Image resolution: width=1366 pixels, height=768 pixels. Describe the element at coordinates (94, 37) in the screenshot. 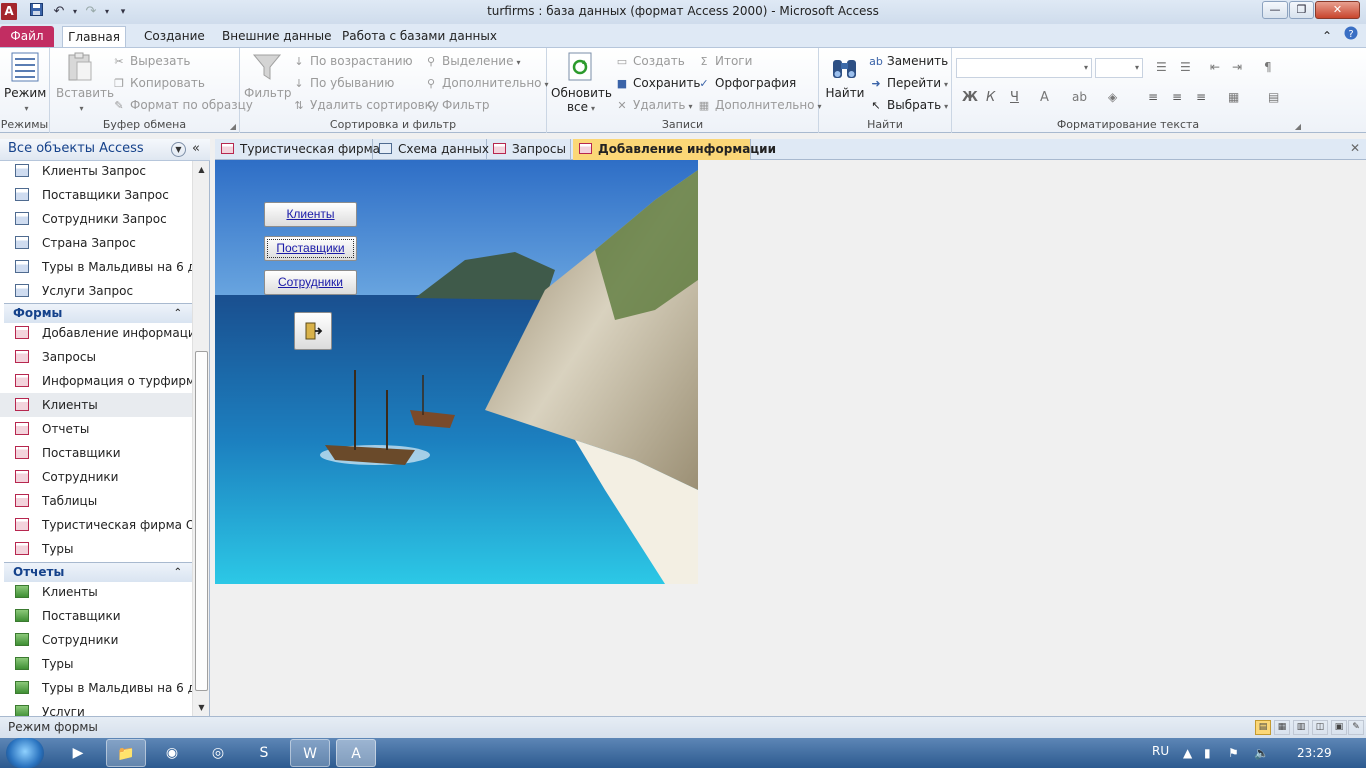

I see `tab-home: Главная` at that location.